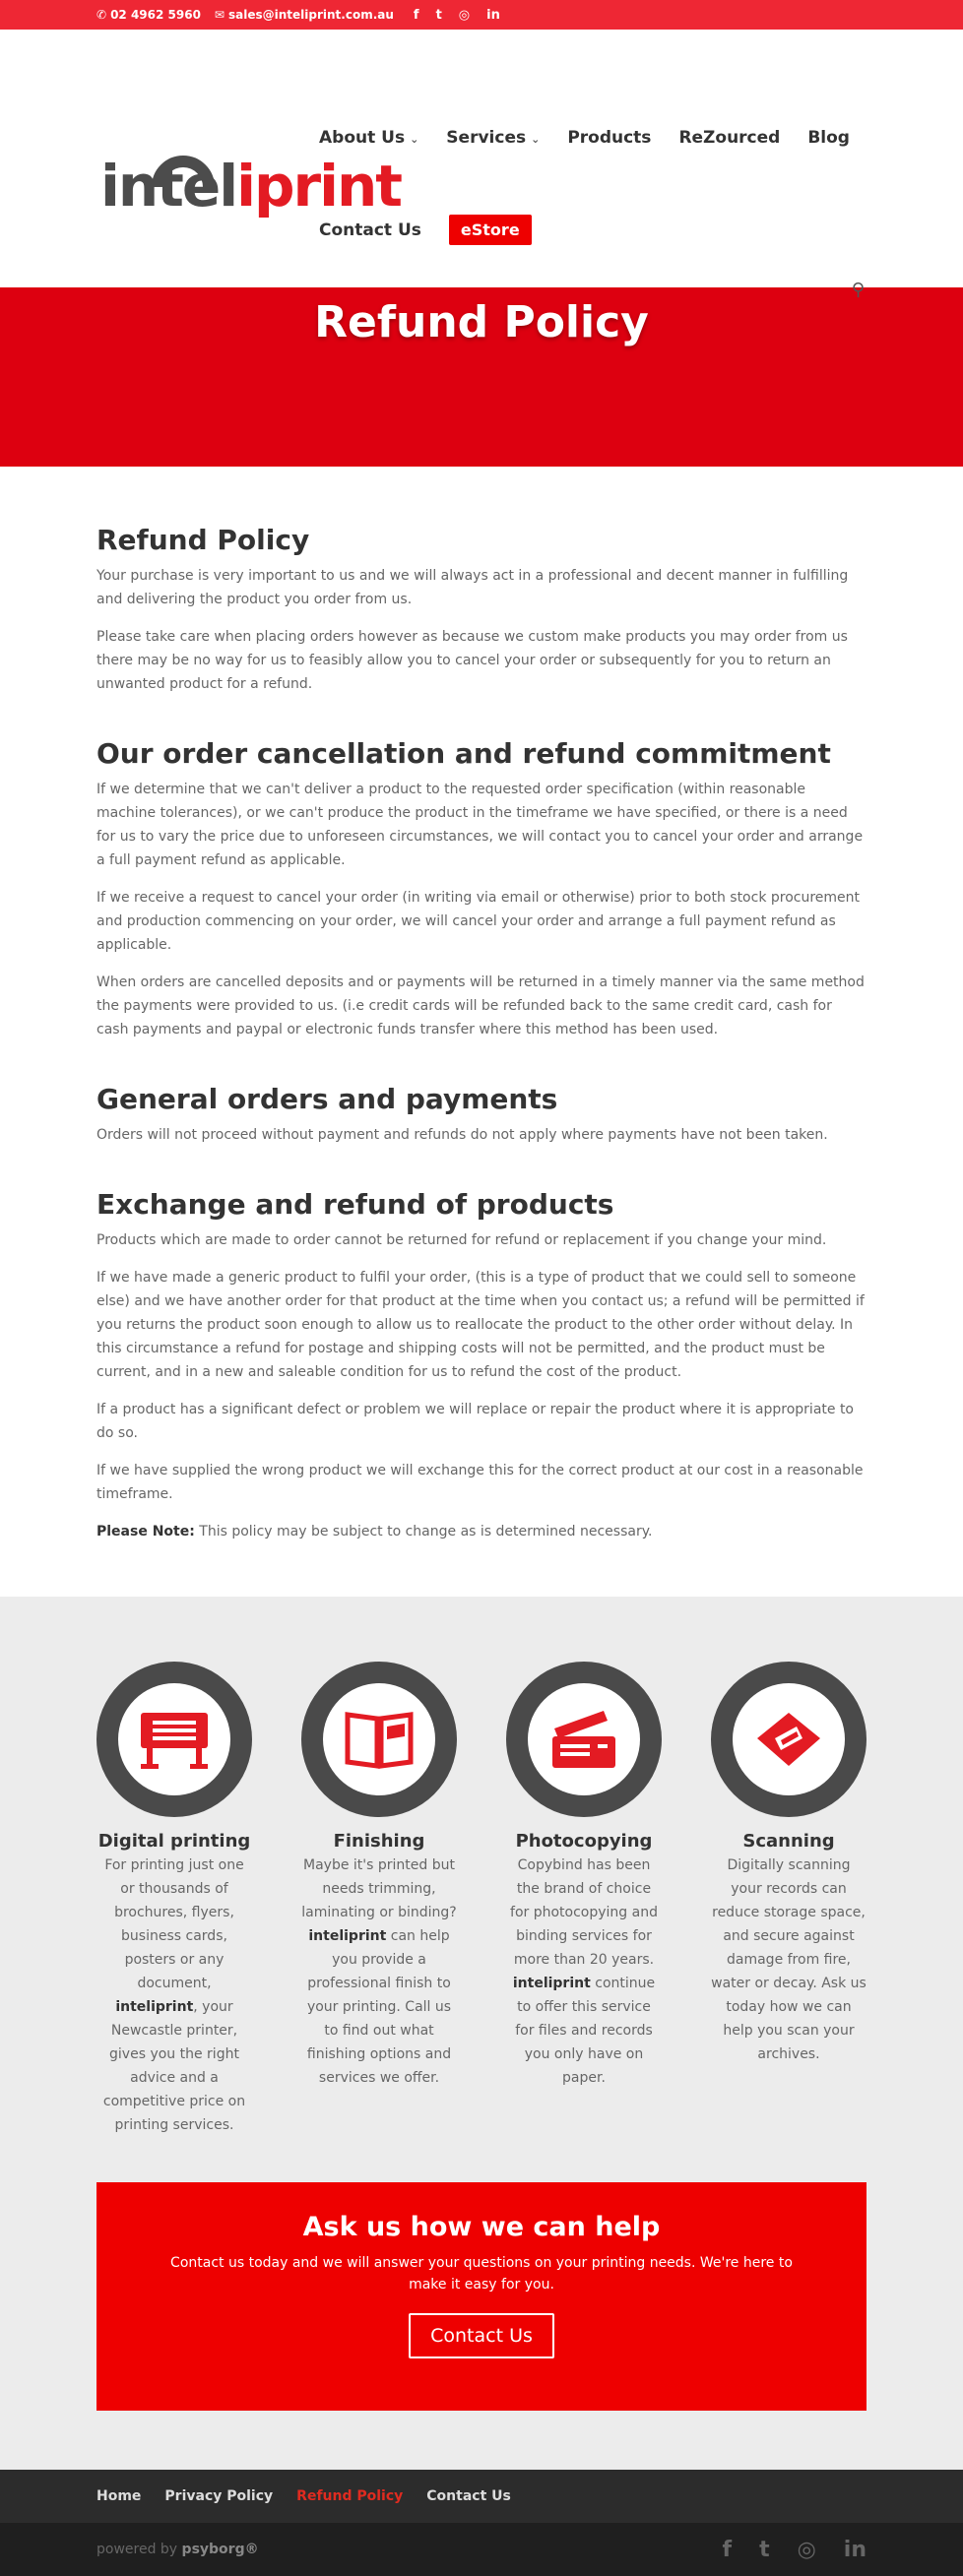 The width and height of the screenshot is (963, 2576). I want to click on page-hero: ⚲ Refund Policy, so click(481, 373).